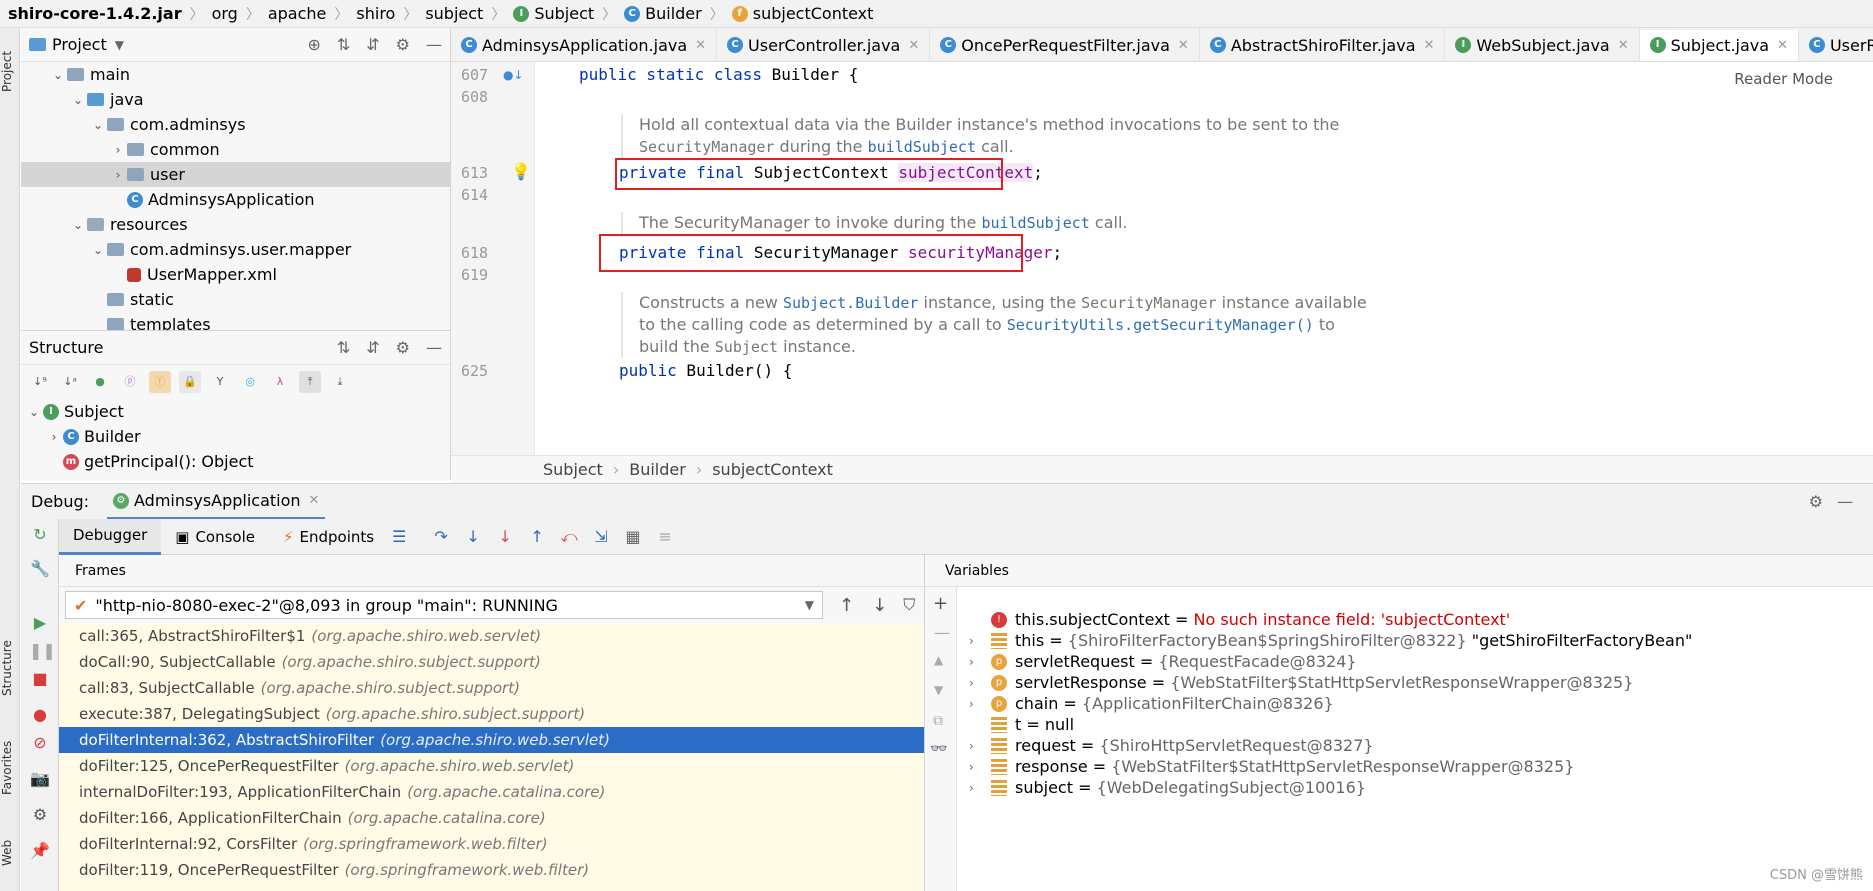  Describe the element at coordinates (505, 536) in the screenshot. I see `force-step-into-icon: ↓` at that location.